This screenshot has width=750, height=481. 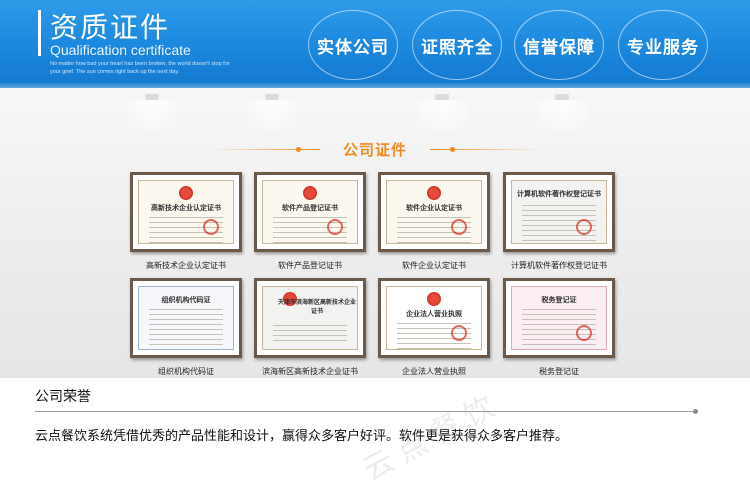 I want to click on certificate-image: 天津市滨海新区高新技术企业证书, so click(x=310, y=318).